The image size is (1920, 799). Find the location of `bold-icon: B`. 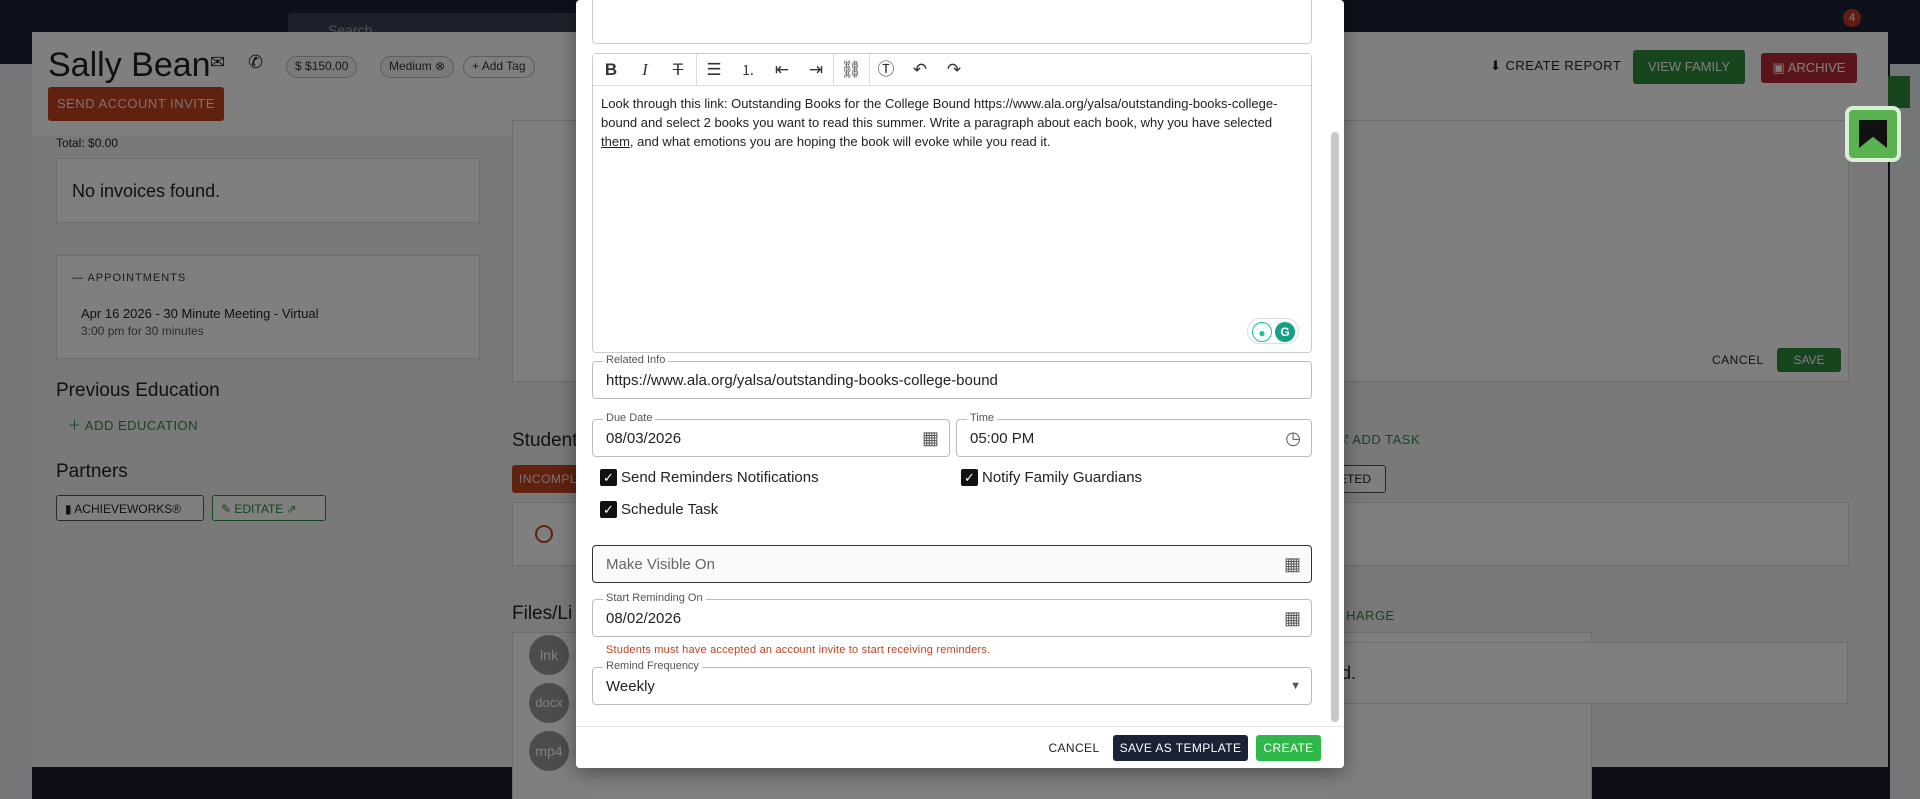

bold-icon: B is located at coordinates (611, 70).